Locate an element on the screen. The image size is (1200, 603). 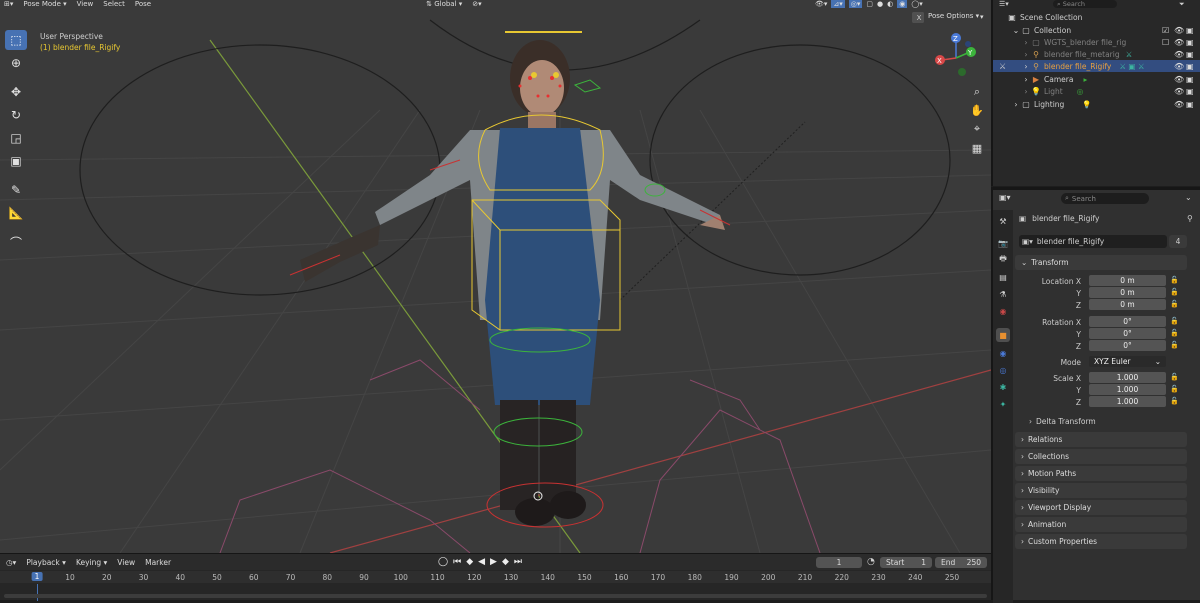
location-z-field: 0 m is located at coordinates (1127, 304).